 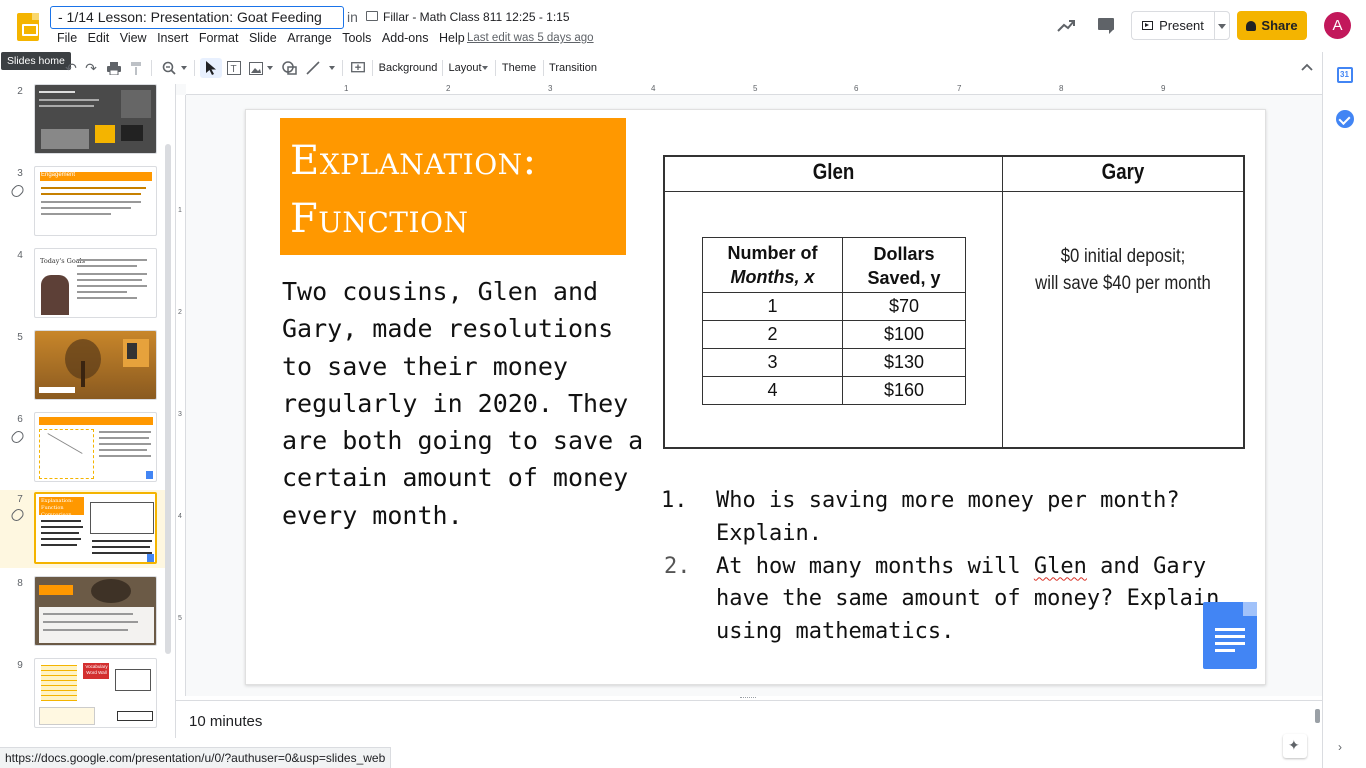 What do you see at coordinates (1106, 26) in the screenshot?
I see `comment-history-icon` at bounding box center [1106, 26].